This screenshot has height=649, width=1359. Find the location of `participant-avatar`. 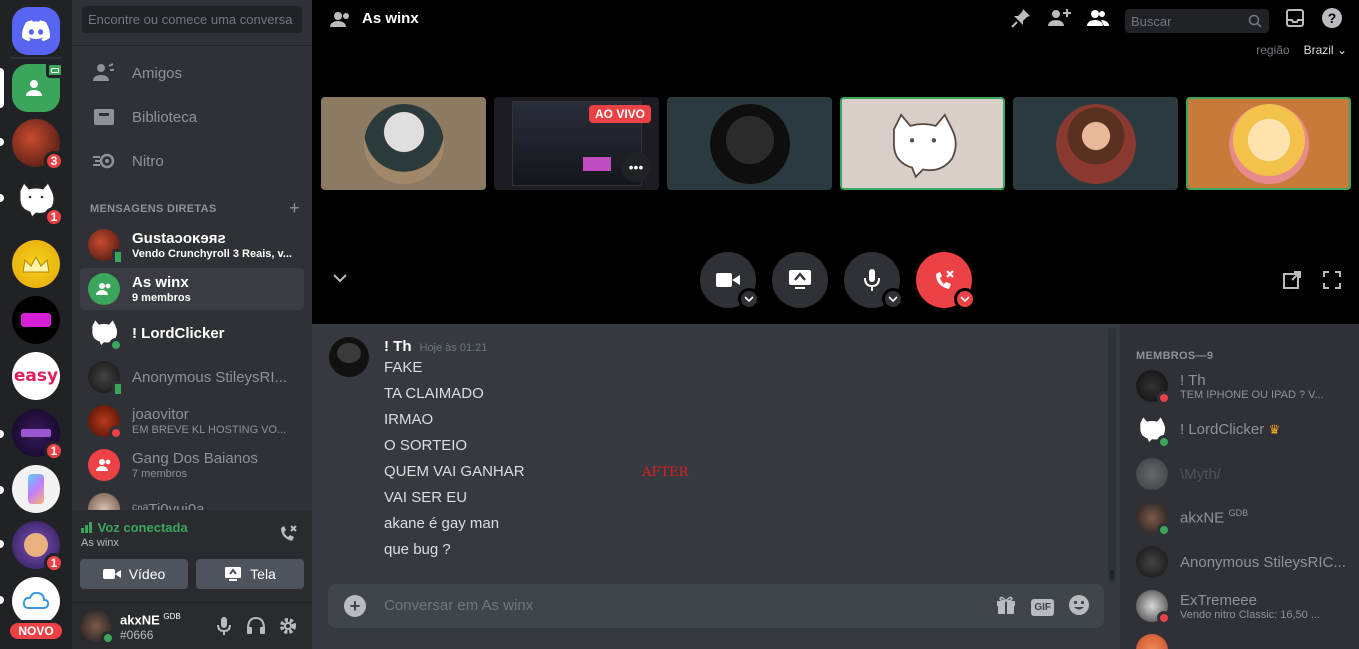

participant-avatar is located at coordinates (1095, 143).